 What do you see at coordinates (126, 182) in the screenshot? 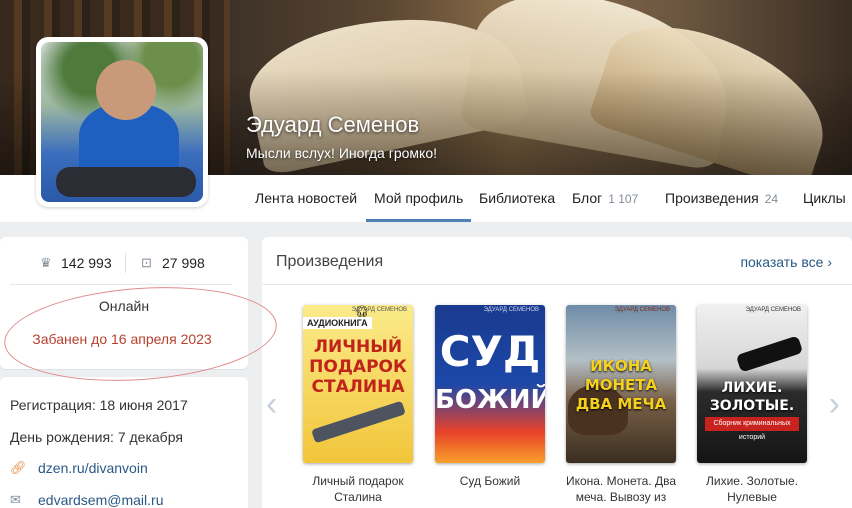
I see `avatar-legs` at bounding box center [126, 182].